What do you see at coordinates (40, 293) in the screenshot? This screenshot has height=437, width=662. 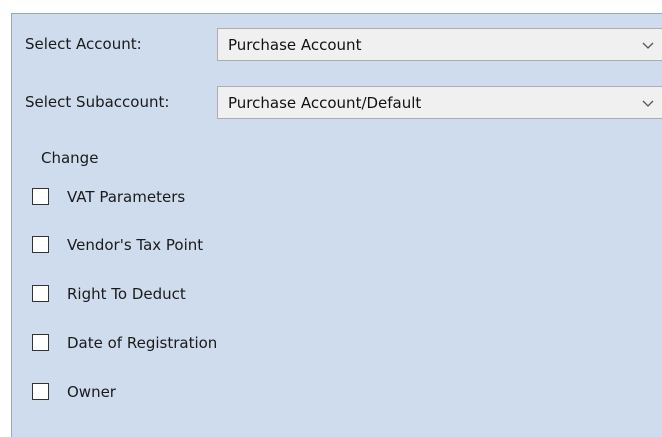 I see `right-to-deduct-checkbox` at bounding box center [40, 293].